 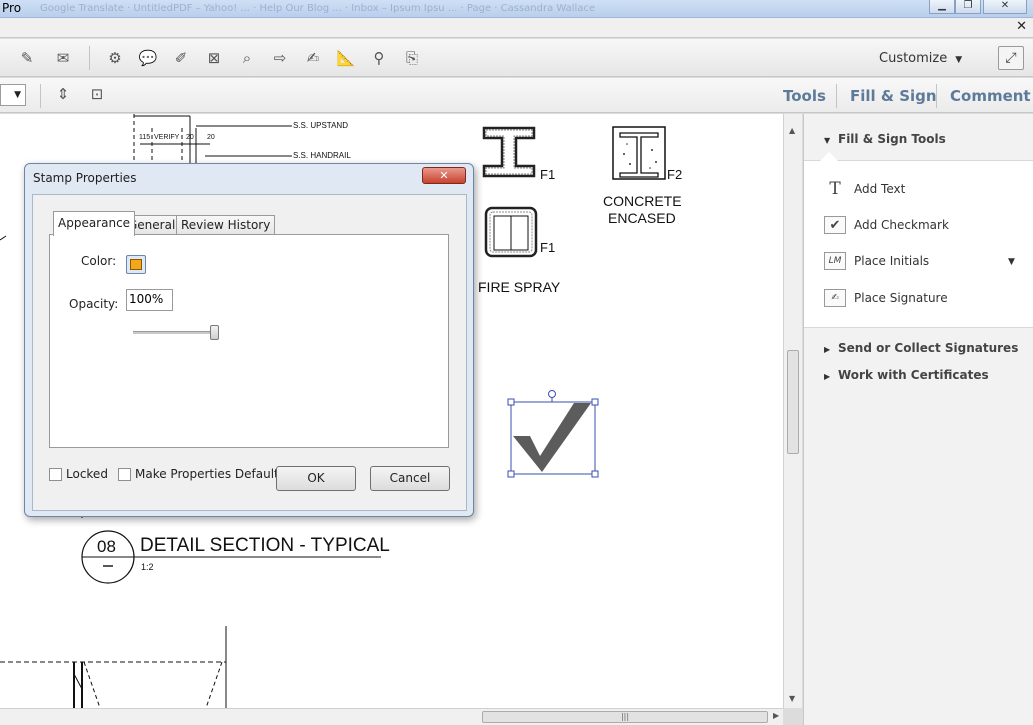 I want to click on secondary-toolbar: ▼ ⇕ ⊡ Tools Fill & Sign Comment, so click(x=516, y=95).